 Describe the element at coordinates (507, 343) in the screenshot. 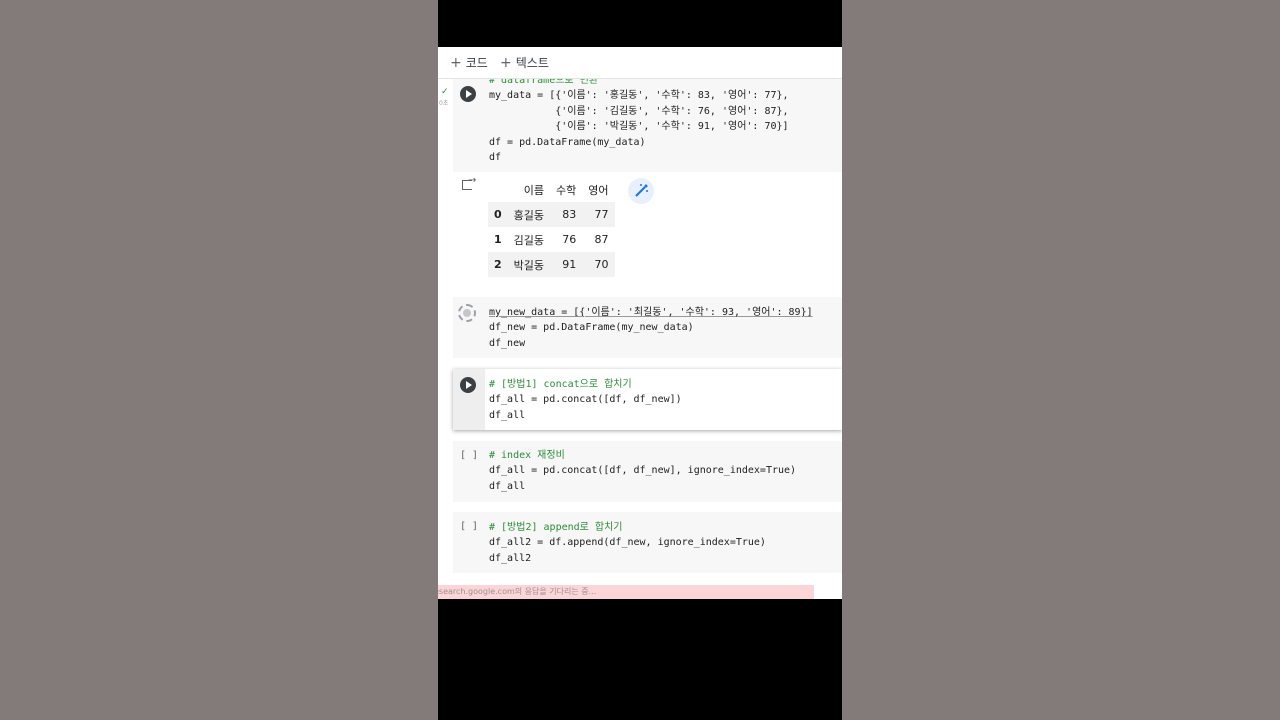

I see `code-line: df_new` at that location.